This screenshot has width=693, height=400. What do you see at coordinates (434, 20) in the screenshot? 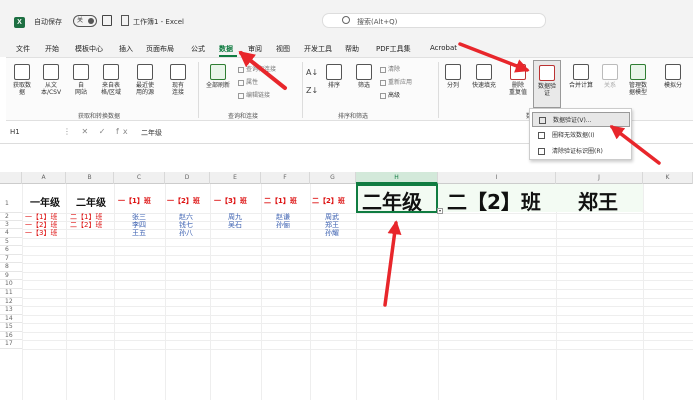
I see `search-box: 搜索(Alt+Q)` at bounding box center [434, 20].